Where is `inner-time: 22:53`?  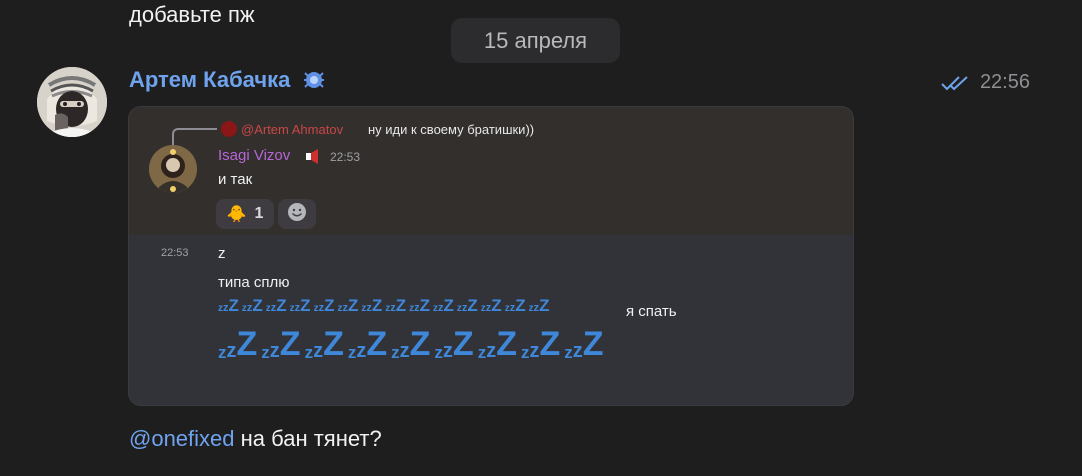 inner-time: 22:53 is located at coordinates (345, 157).